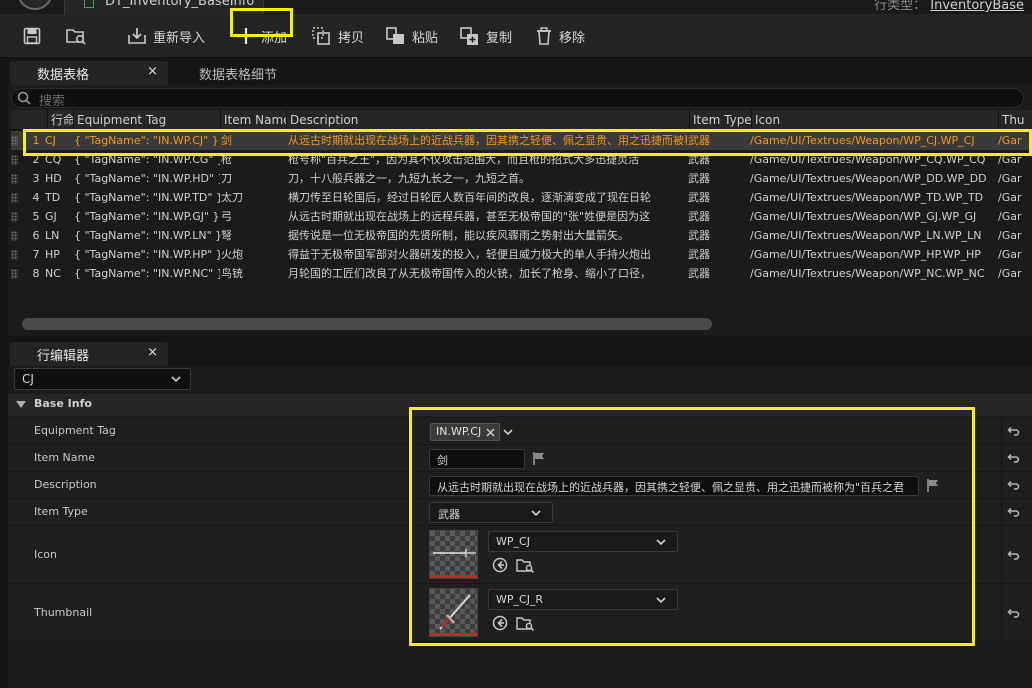 The width and height of the screenshot is (1032, 688). Describe the element at coordinates (469, 216) in the screenshot. I see `cell-description: 从远古时期就出现在战场上的远程兵器，甚至无极帝国的"张"姓便是因为这` at that location.